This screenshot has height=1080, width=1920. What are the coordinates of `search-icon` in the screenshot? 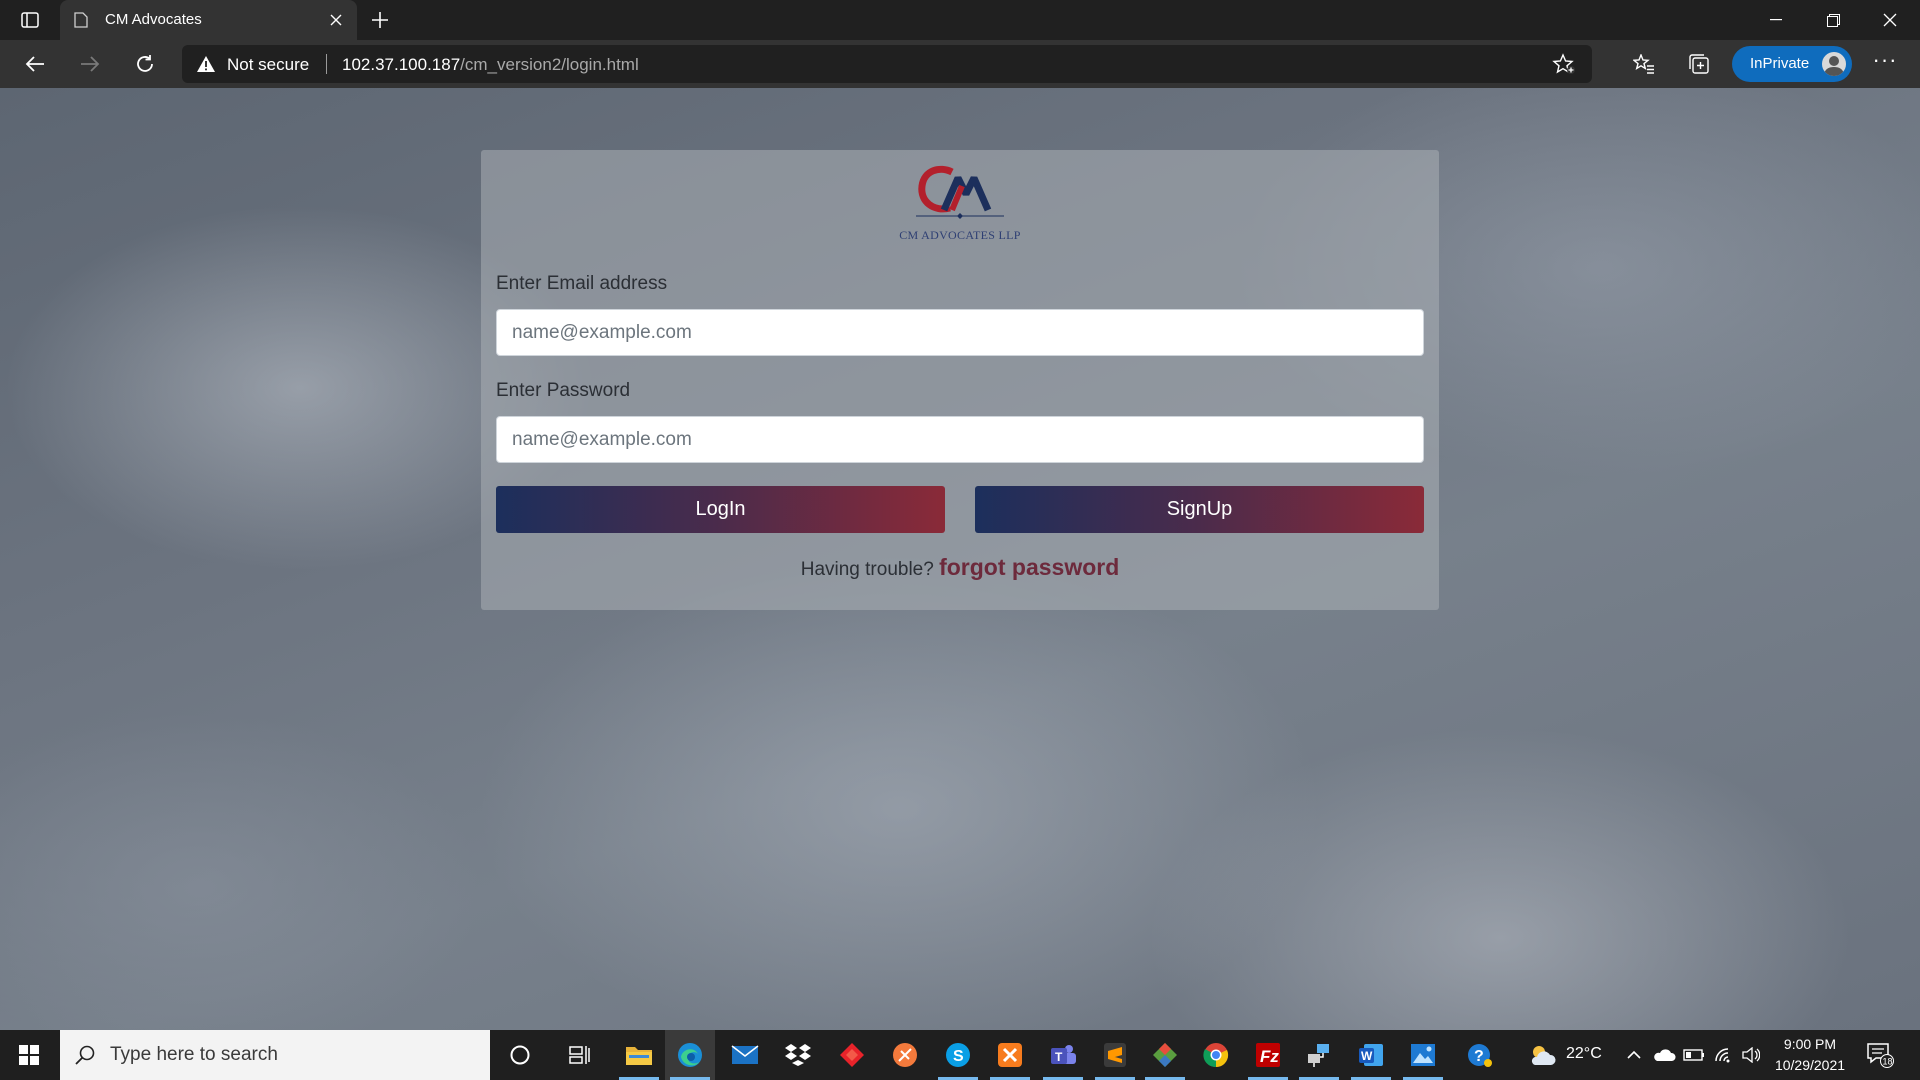 It's located at (85, 1055).